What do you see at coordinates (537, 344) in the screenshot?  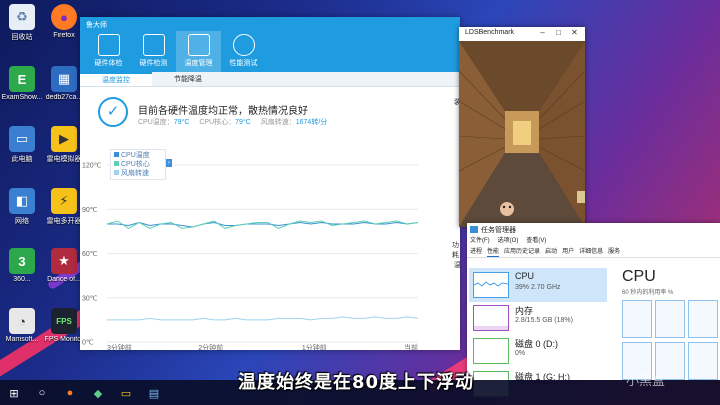 I see `resource-name: 磁盘 0 (D:)` at bounding box center [537, 344].